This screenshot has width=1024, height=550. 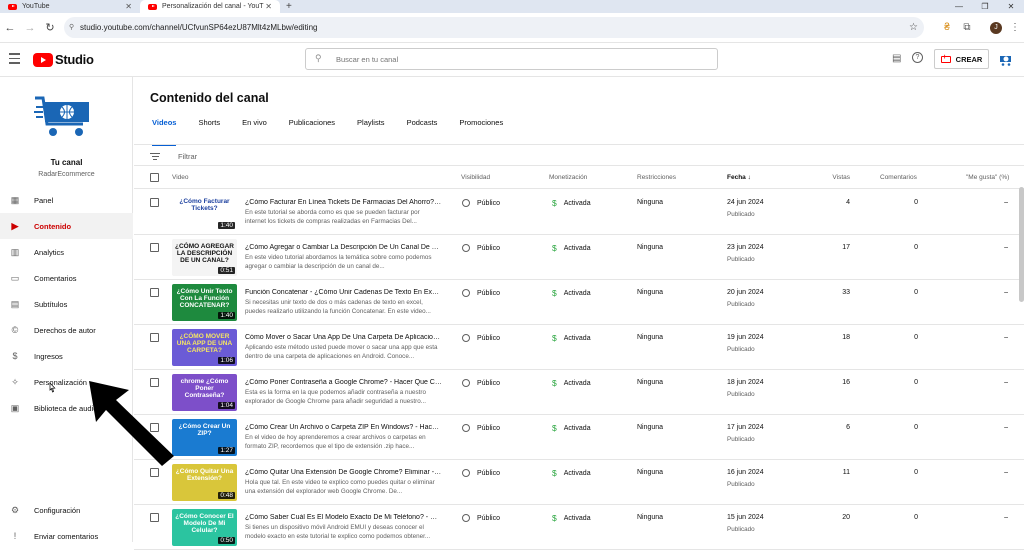 I want to click on sidebar-item-comments: ▭ Comentarios, so click(x=66, y=278).